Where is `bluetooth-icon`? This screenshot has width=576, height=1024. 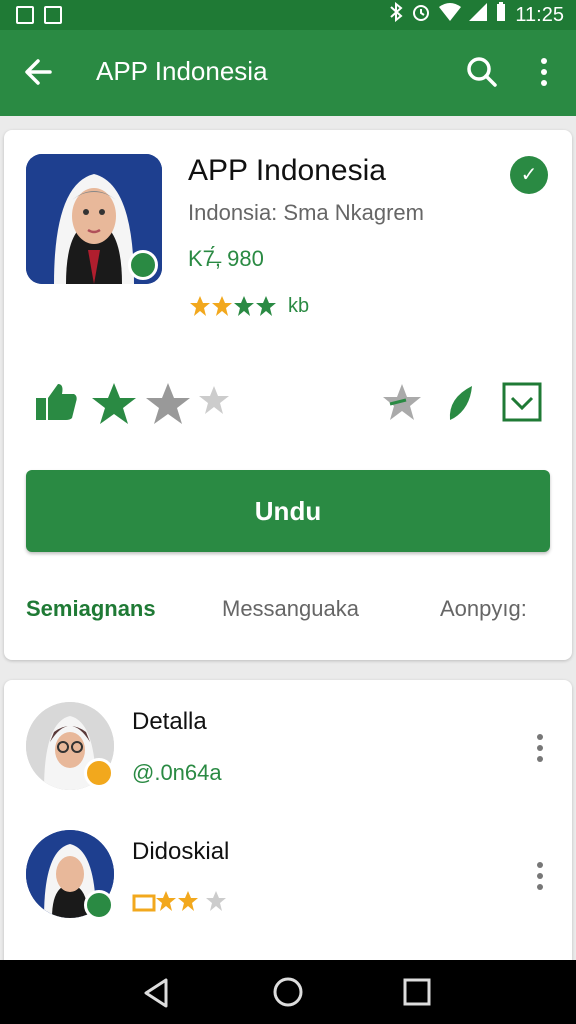
bluetooth-icon is located at coordinates (396, 14).